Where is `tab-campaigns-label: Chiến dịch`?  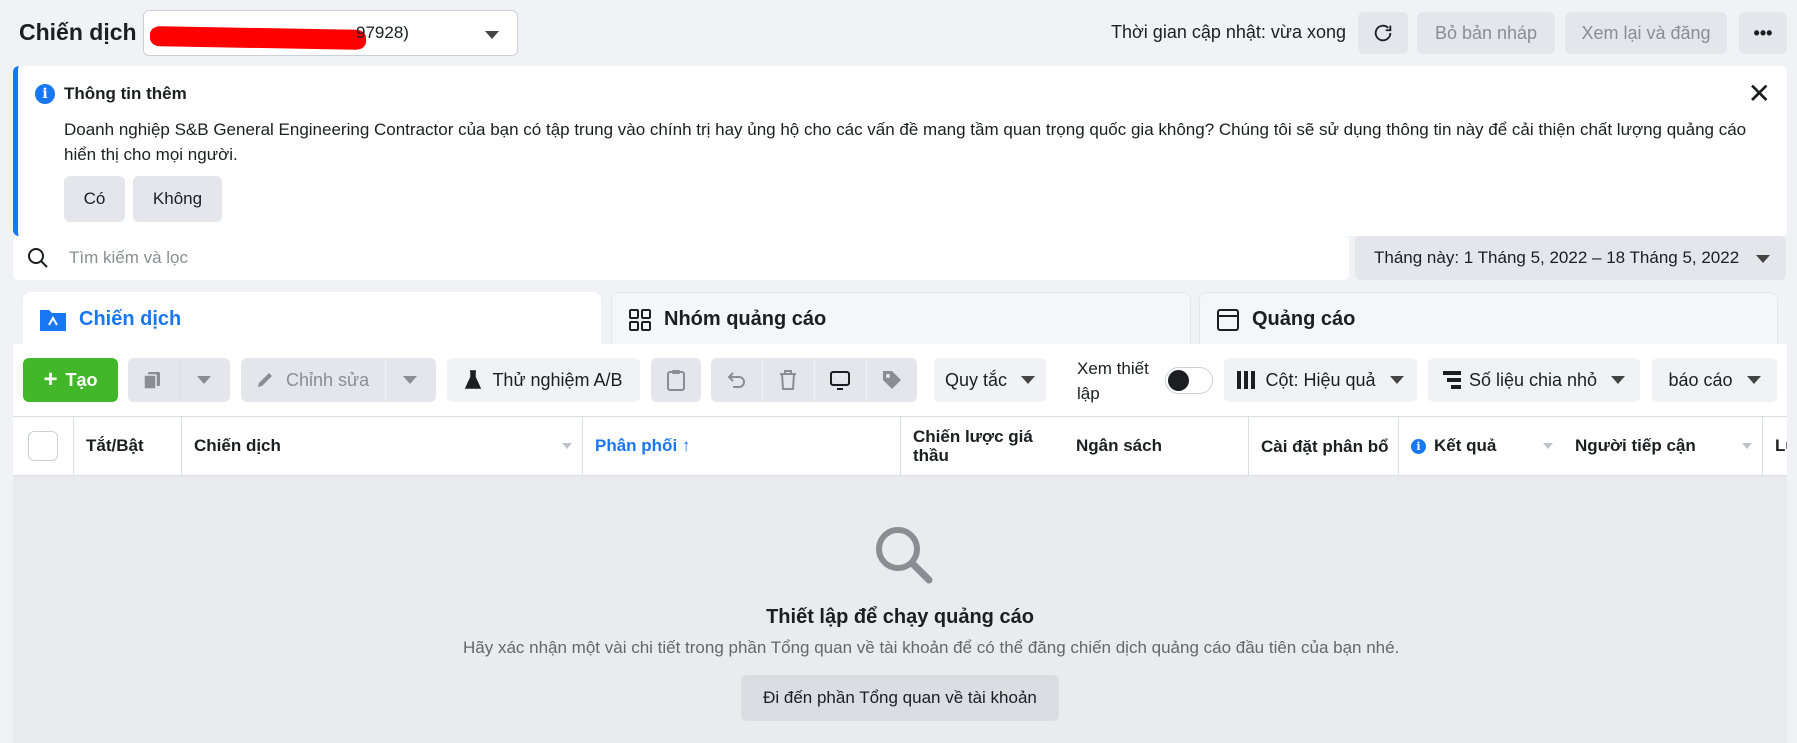 tab-campaigns-label: Chiến dịch is located at coordinates (130, 318).